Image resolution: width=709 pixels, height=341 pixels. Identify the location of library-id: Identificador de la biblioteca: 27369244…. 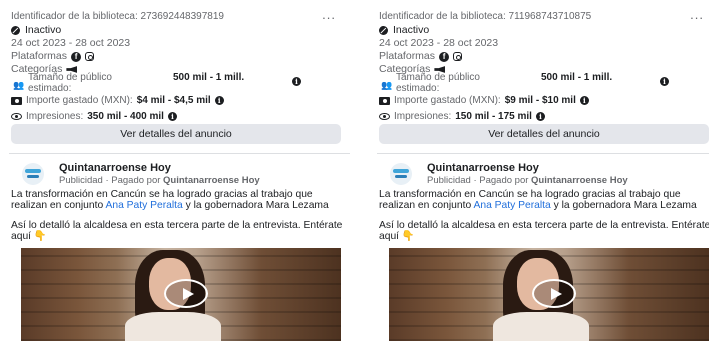
(117, 16).